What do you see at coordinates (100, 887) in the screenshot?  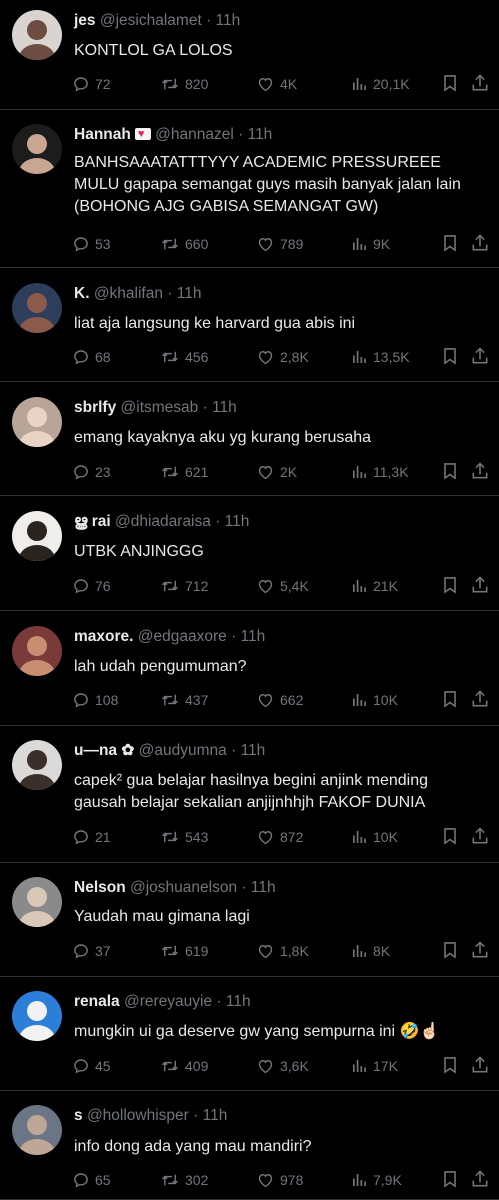 I see `display-name: Nelson` at bounding box center [100, 887].